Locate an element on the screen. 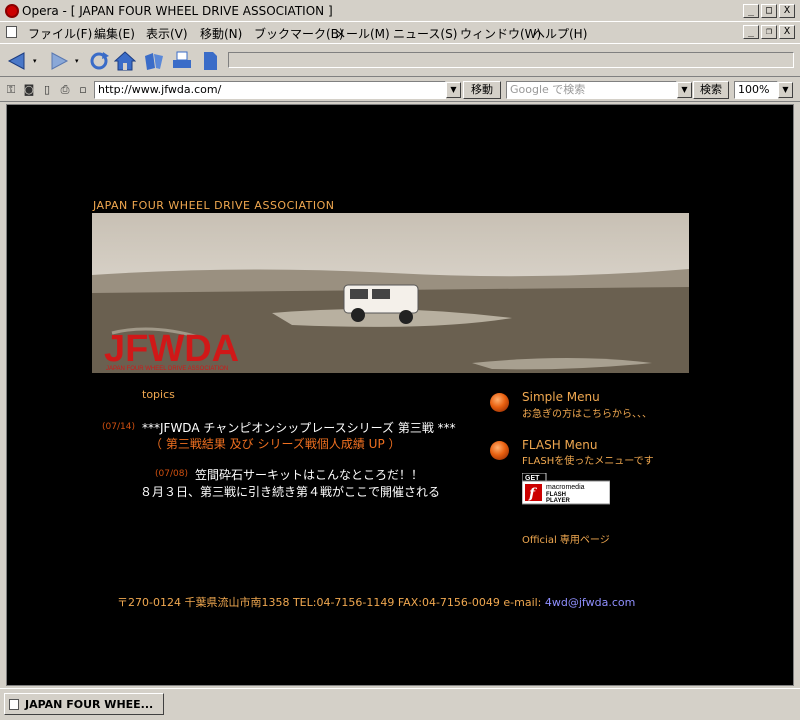  mdi-restore-button: ❐ is located at coordinates (769, 32).